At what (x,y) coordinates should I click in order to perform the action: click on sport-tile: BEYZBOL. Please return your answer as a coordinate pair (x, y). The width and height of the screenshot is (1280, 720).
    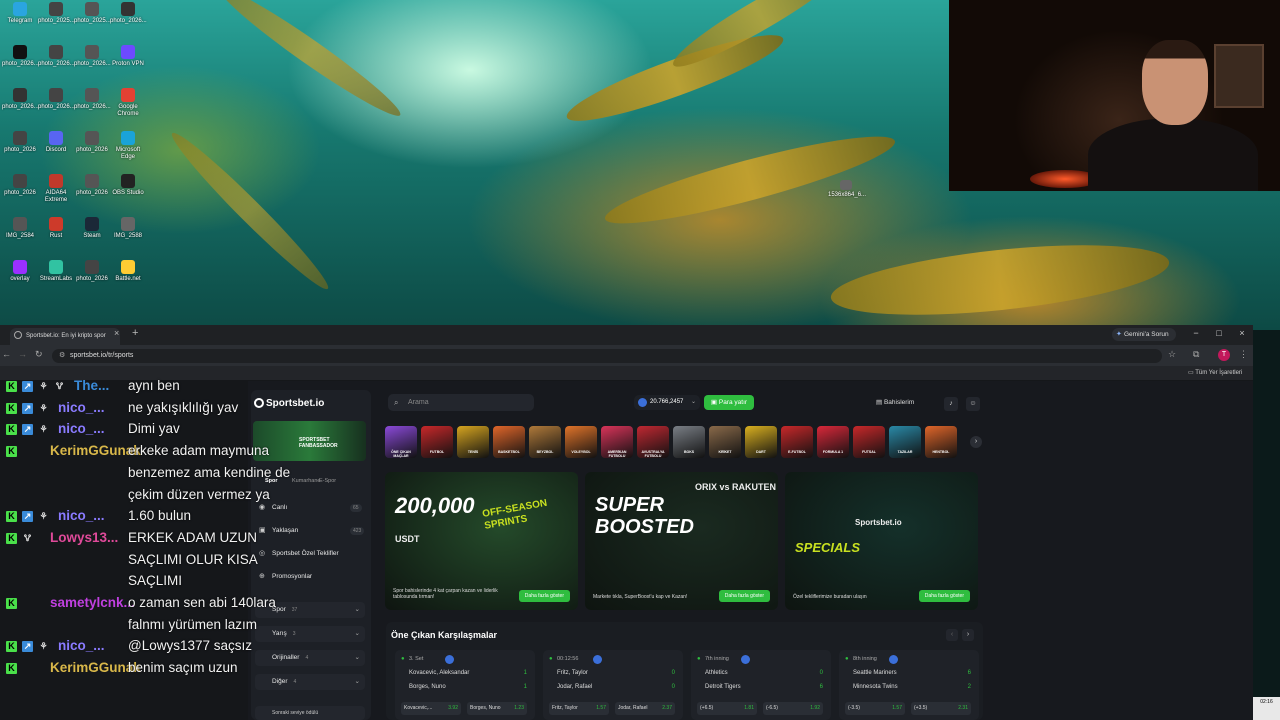
    Looking at the image, I should click on (545, 442).